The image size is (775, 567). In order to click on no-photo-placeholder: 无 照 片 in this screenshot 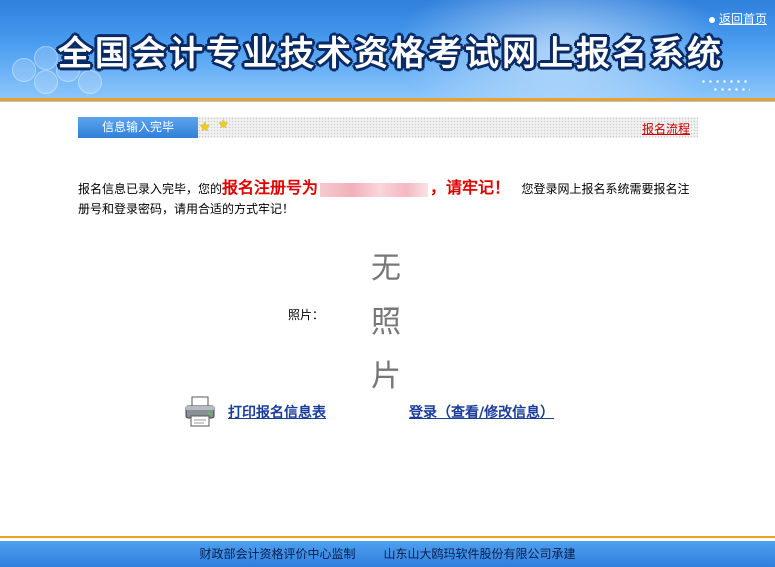, I will do `click(386, 323)`.